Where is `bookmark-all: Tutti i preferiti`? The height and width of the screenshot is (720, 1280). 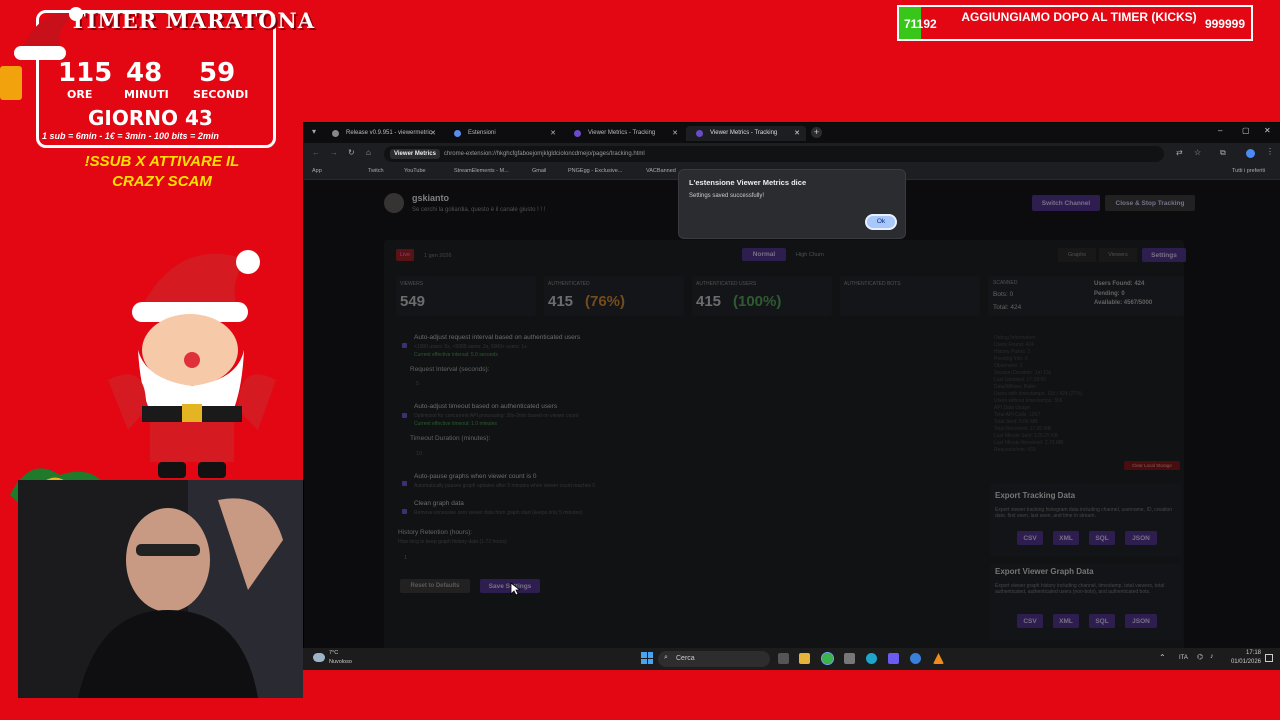
bookmark-all: Tutti i preferiti is located at coordinates (1248, 171).